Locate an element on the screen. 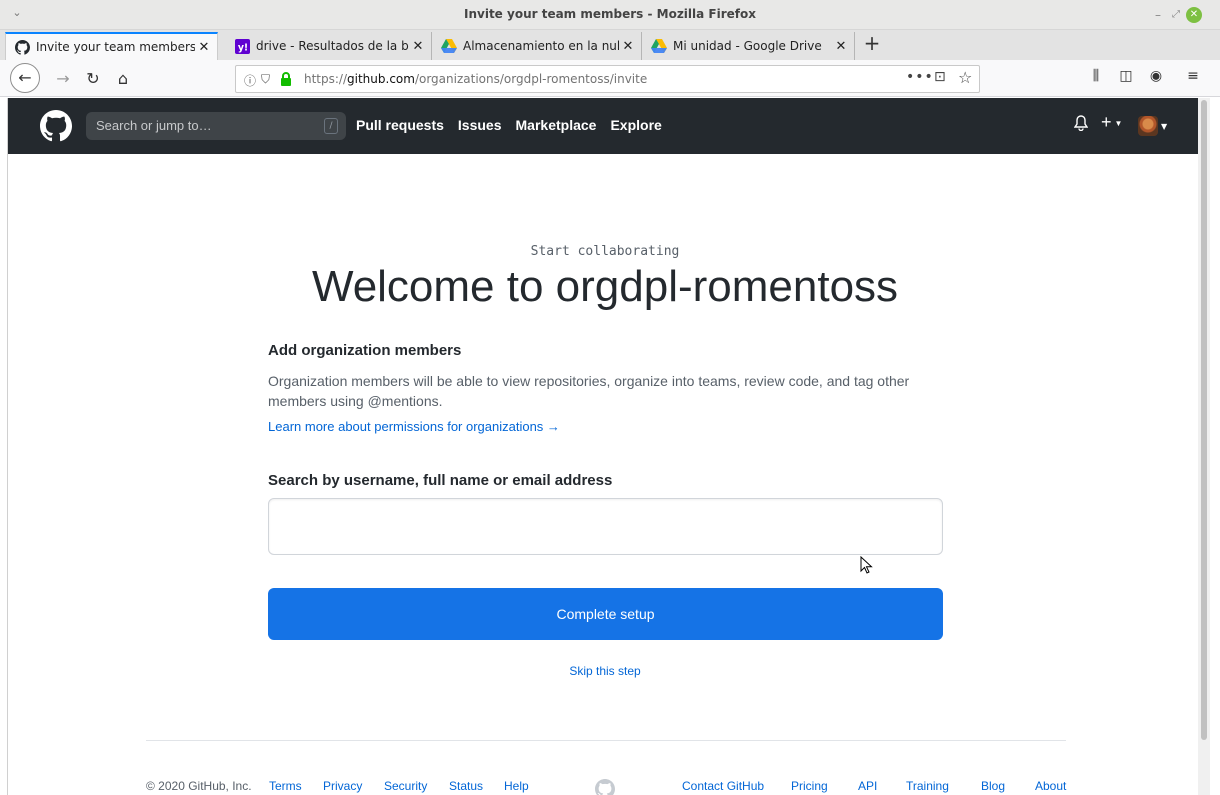 This screenshot has width=1220, height=795. skip-step-link: Skip this step is located at coordinates (605, 671).